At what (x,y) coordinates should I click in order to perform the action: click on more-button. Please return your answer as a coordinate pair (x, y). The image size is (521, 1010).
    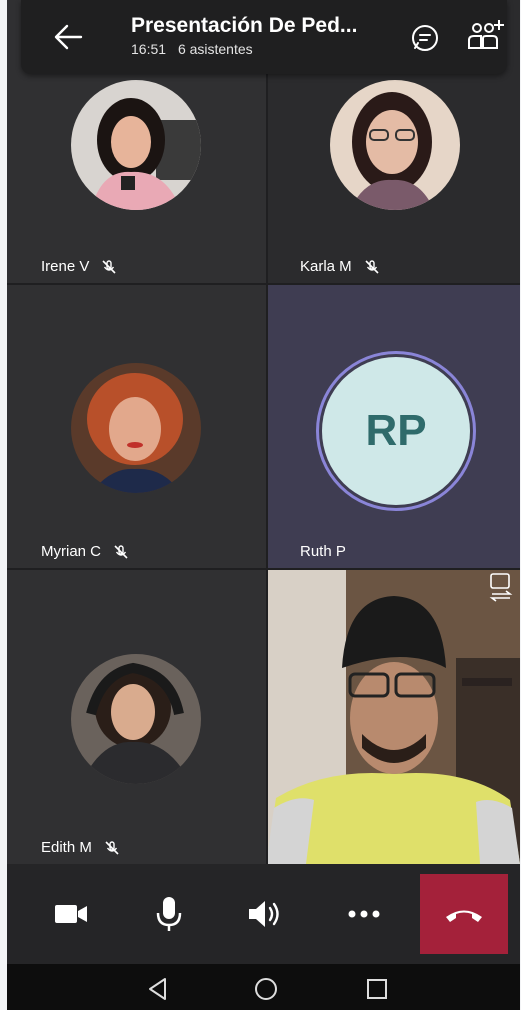
    Looking at the image, I should click on (364, 914).